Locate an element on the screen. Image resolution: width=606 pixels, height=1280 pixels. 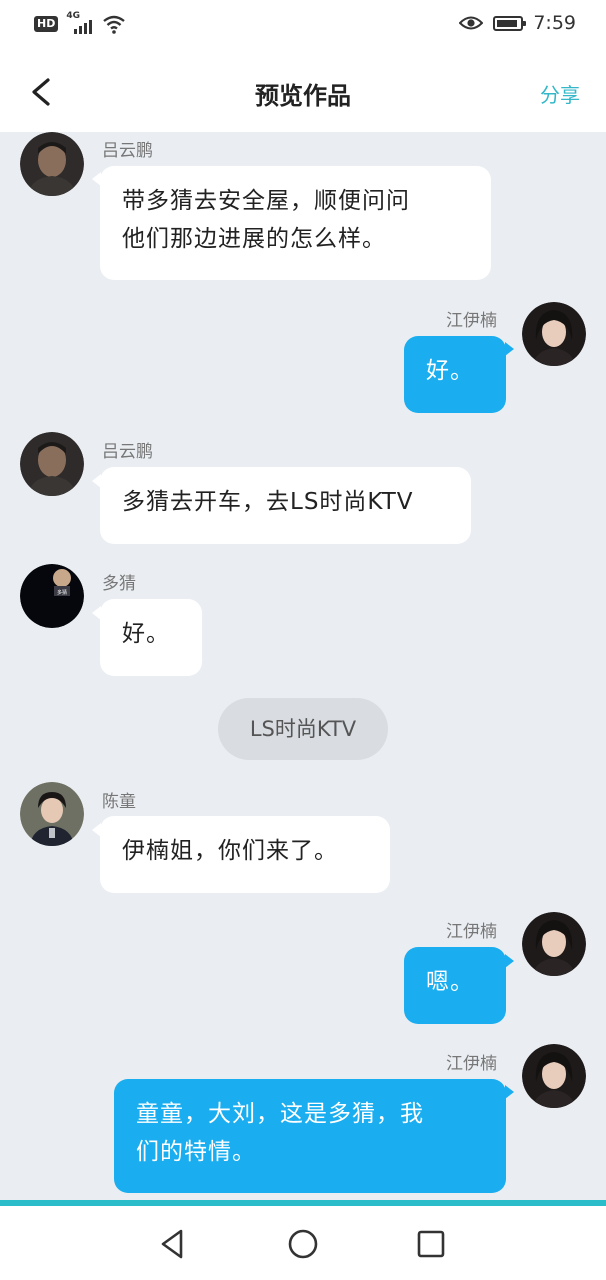
cellular-signal-icon: 4G is located at coordinates (80, 22).